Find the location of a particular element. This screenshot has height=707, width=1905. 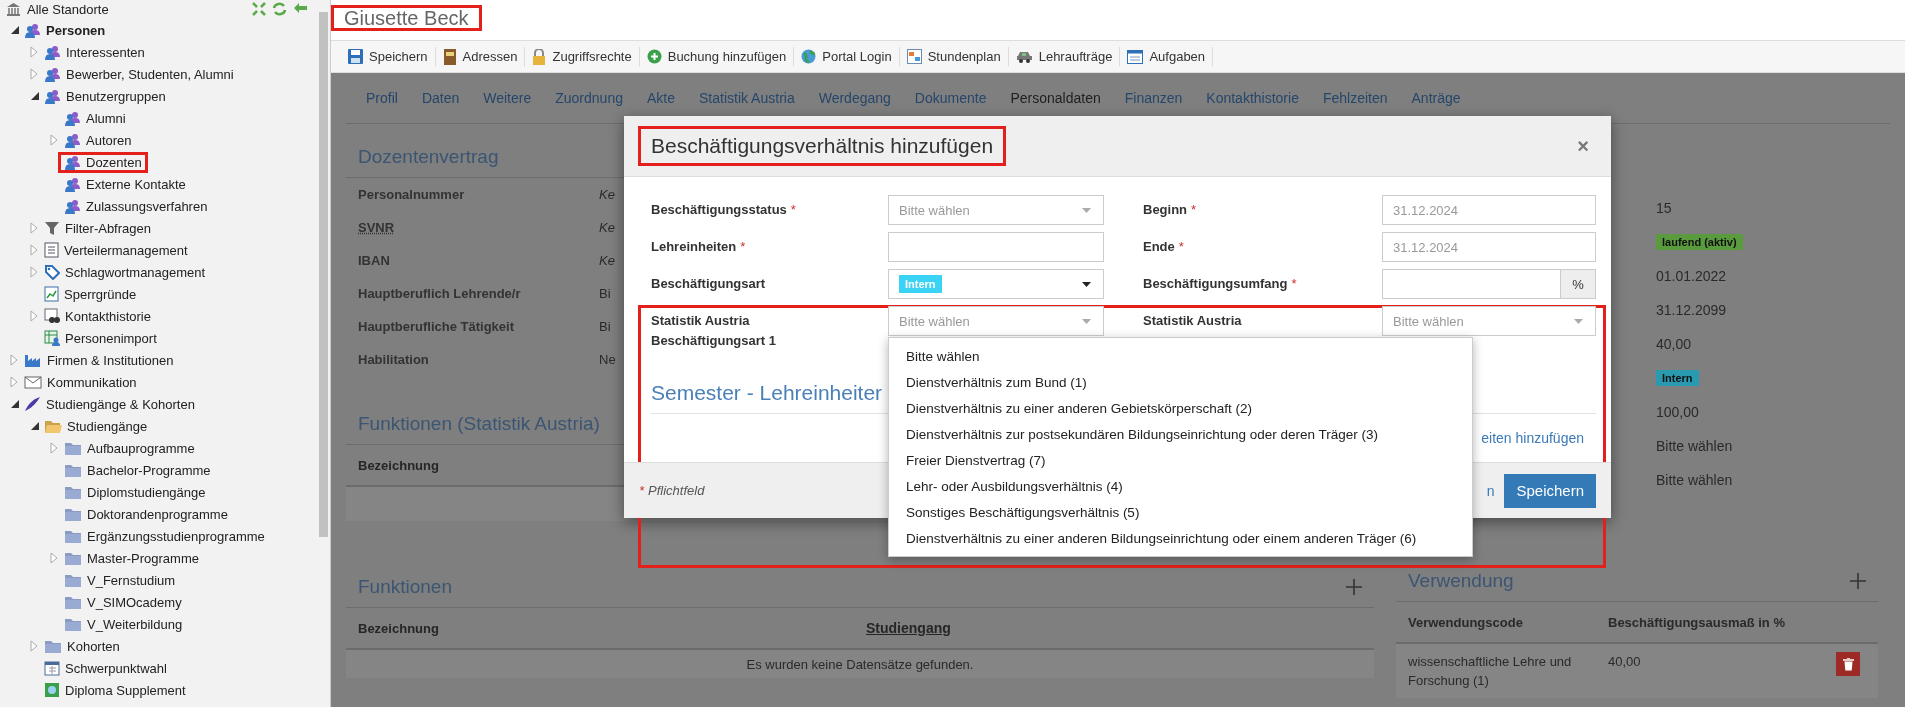

tree-item: Externe Kontakte is located at coordinates (136, 184).